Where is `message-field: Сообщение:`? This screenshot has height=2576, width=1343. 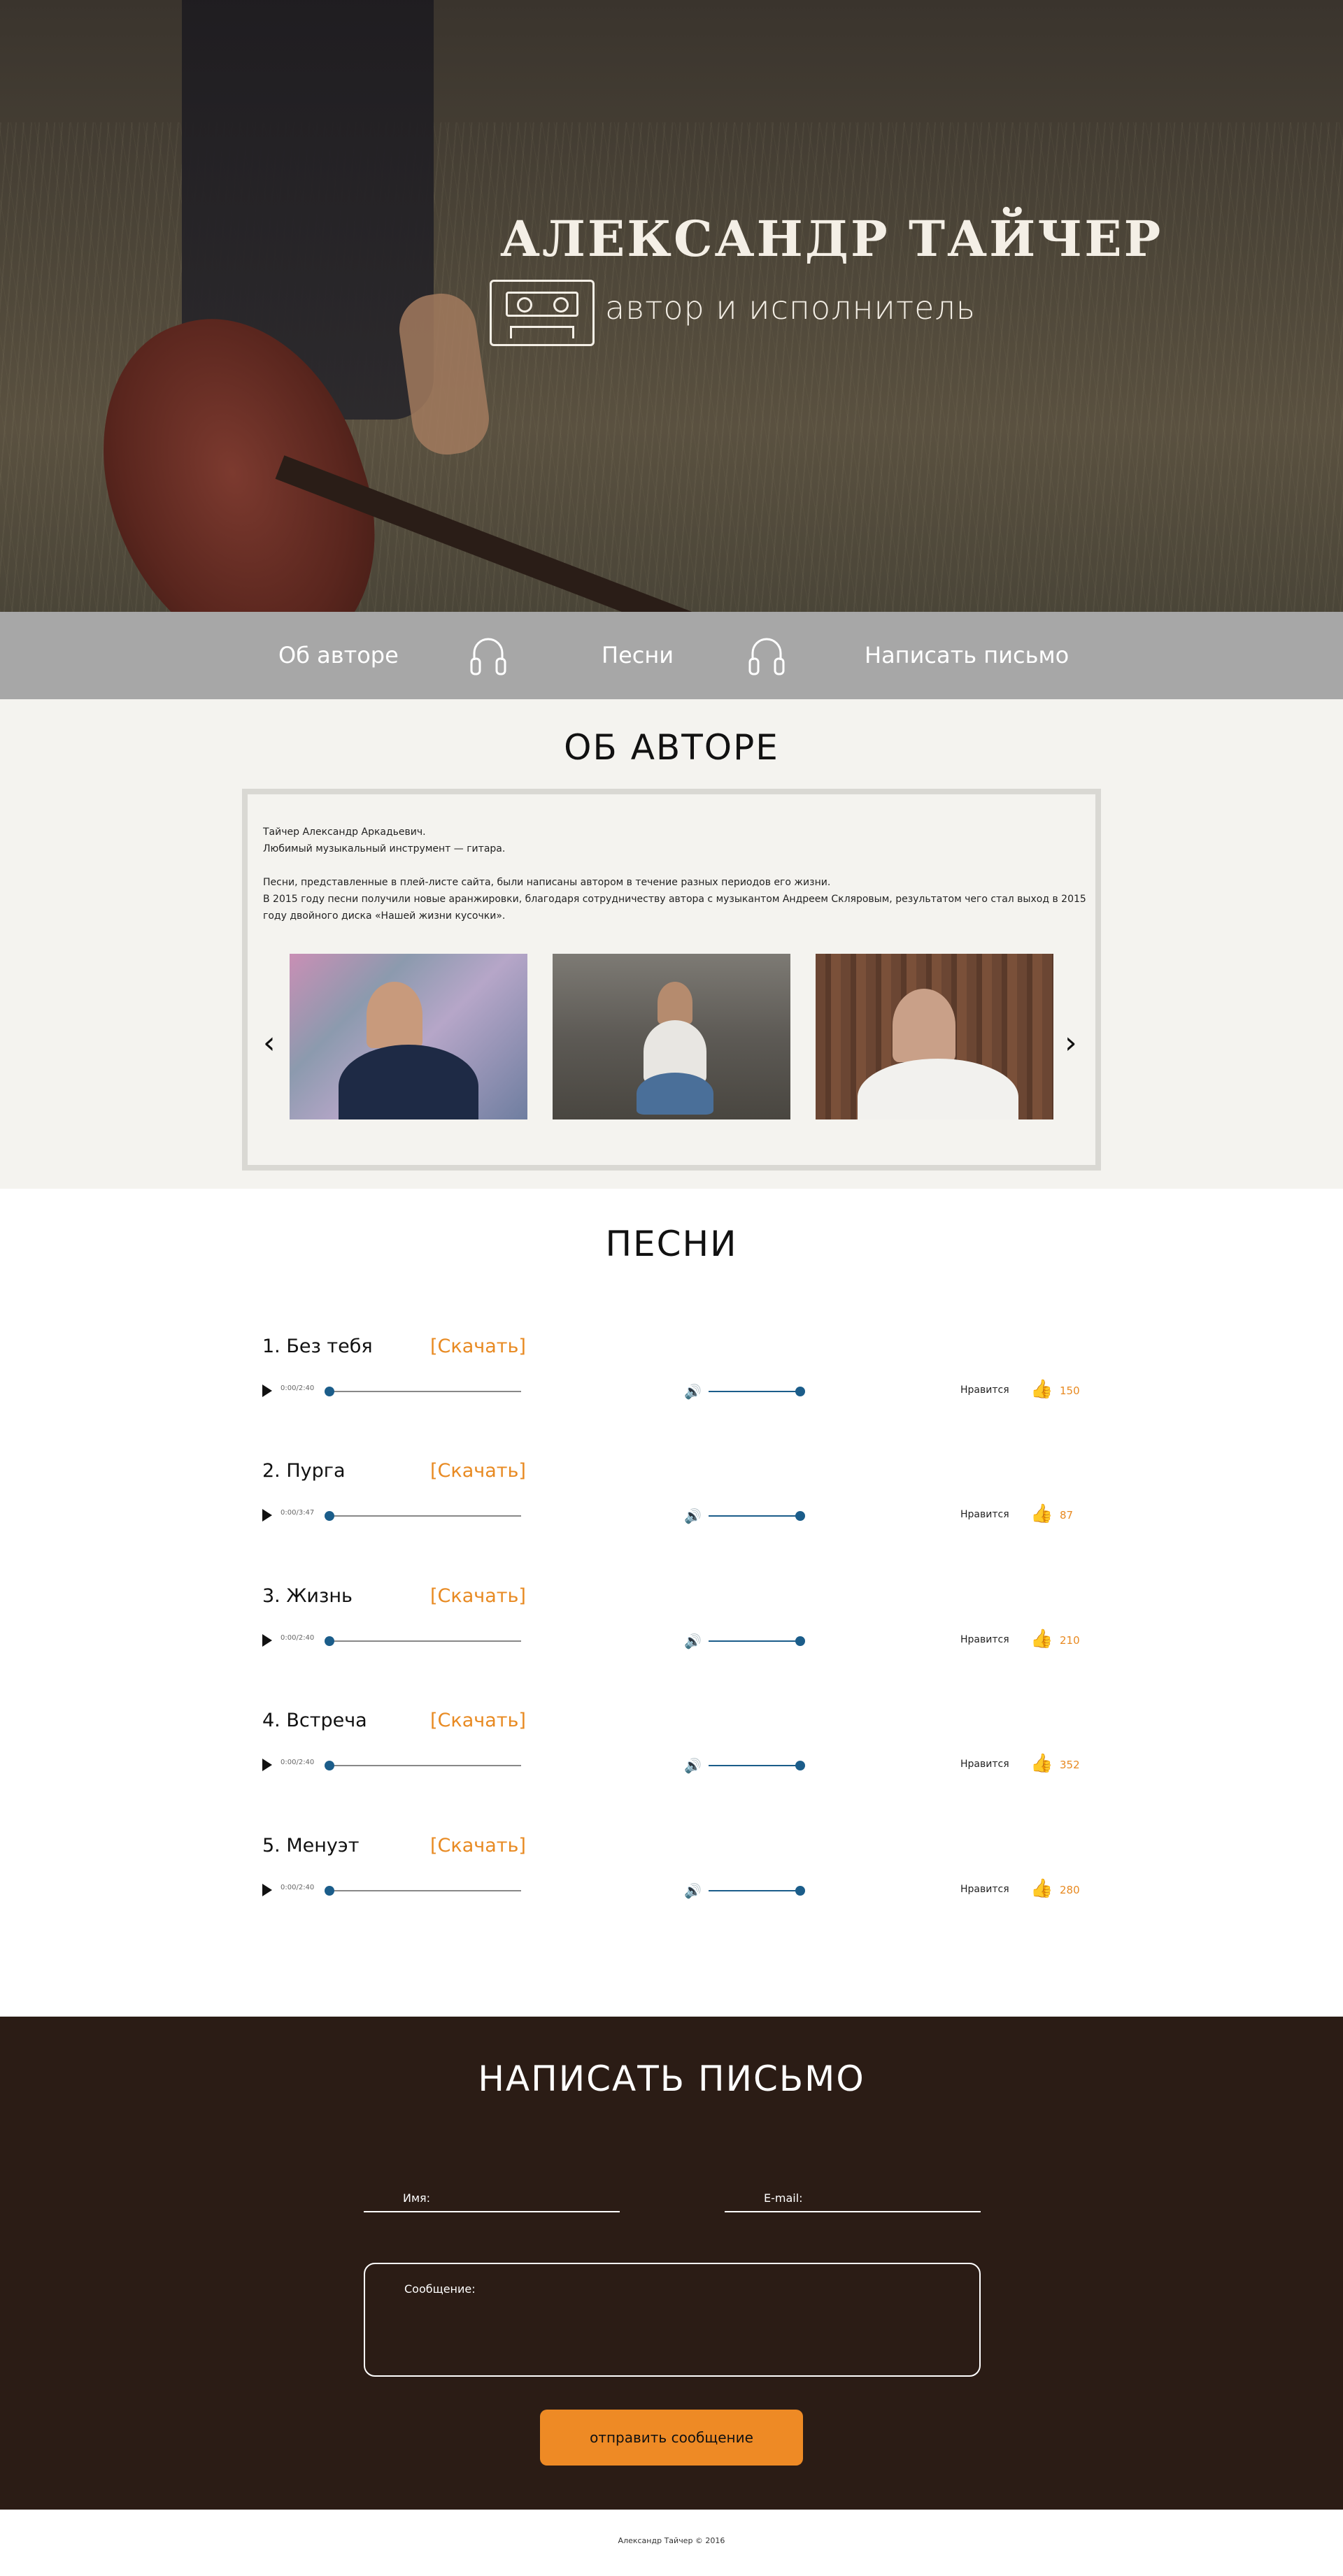 message-field: Сообщение: is located at coordinates (672, 2320).